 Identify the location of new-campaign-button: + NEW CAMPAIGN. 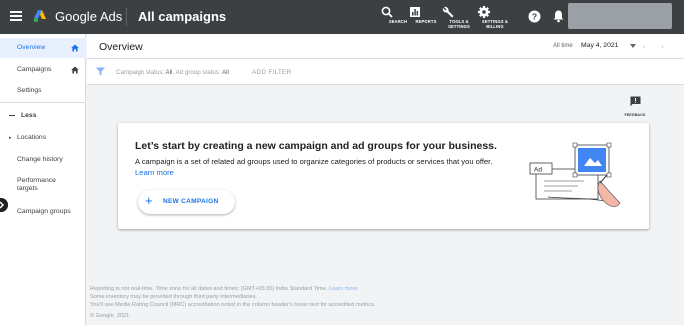
(186, 202).